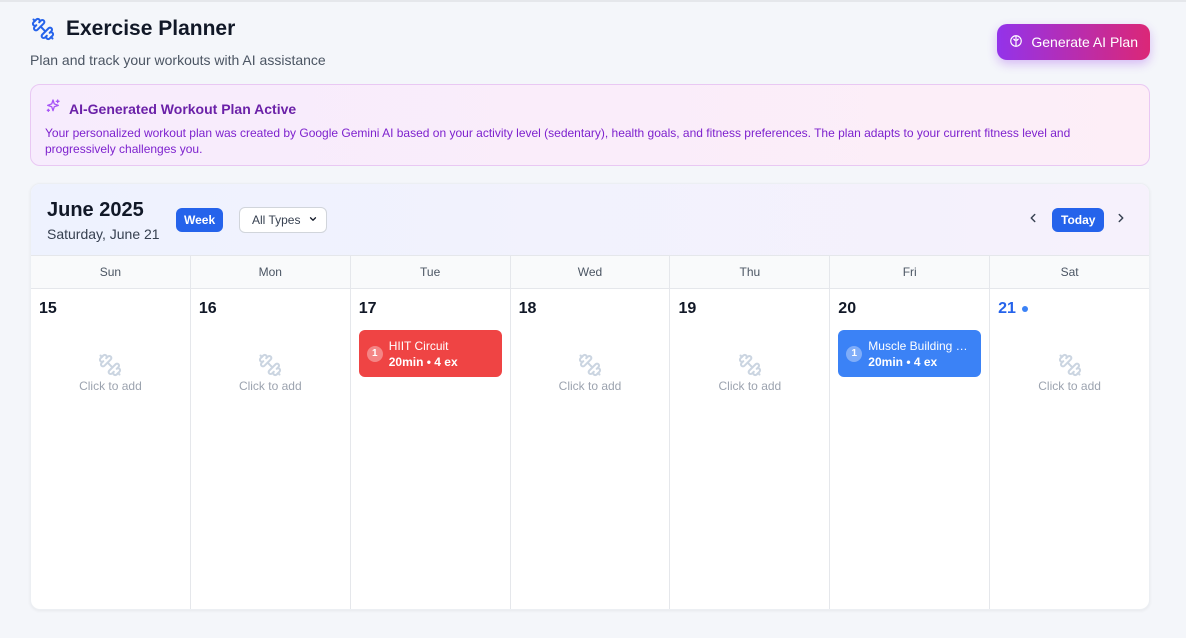 This screenshot has height=638, width=1186. I want to click on weekday-label: Tue, so click(431, 272).